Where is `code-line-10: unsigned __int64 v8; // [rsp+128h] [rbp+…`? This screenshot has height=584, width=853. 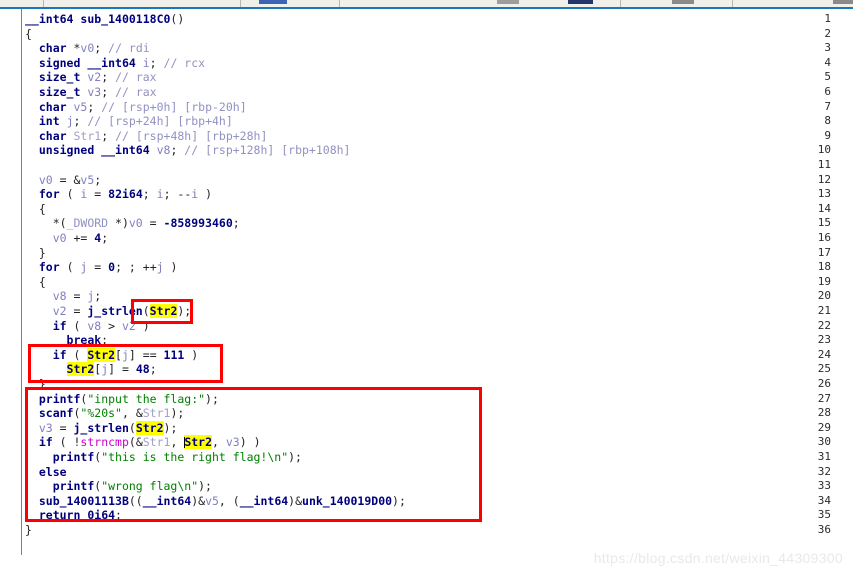 code-line-10: unsigned __int64 v8; // [rsp+128h] [rbp+… is located at coordinates (188, 150).